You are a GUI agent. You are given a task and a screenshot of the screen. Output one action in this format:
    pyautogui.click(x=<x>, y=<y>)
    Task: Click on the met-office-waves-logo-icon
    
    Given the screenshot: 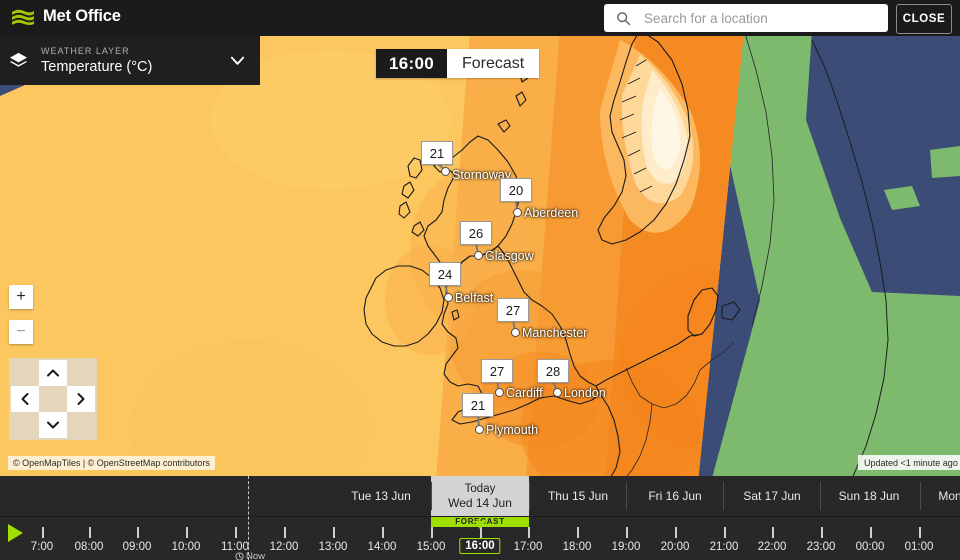 What is the action you would take?
    pyautogui.click(x=23, y=17)
    